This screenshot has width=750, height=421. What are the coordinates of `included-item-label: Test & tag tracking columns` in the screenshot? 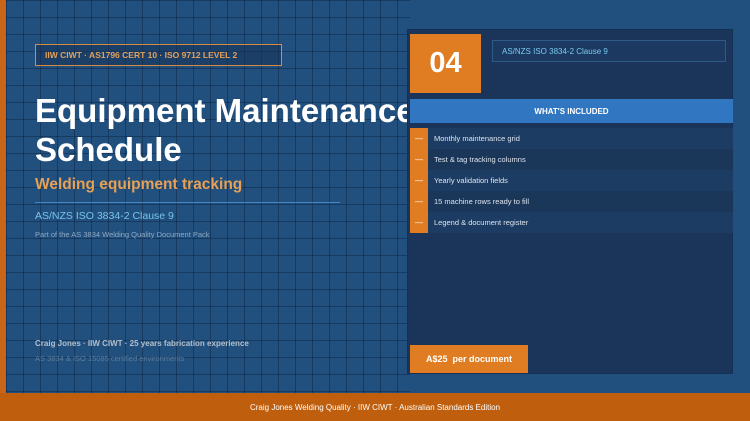 It's located at (480, 159).